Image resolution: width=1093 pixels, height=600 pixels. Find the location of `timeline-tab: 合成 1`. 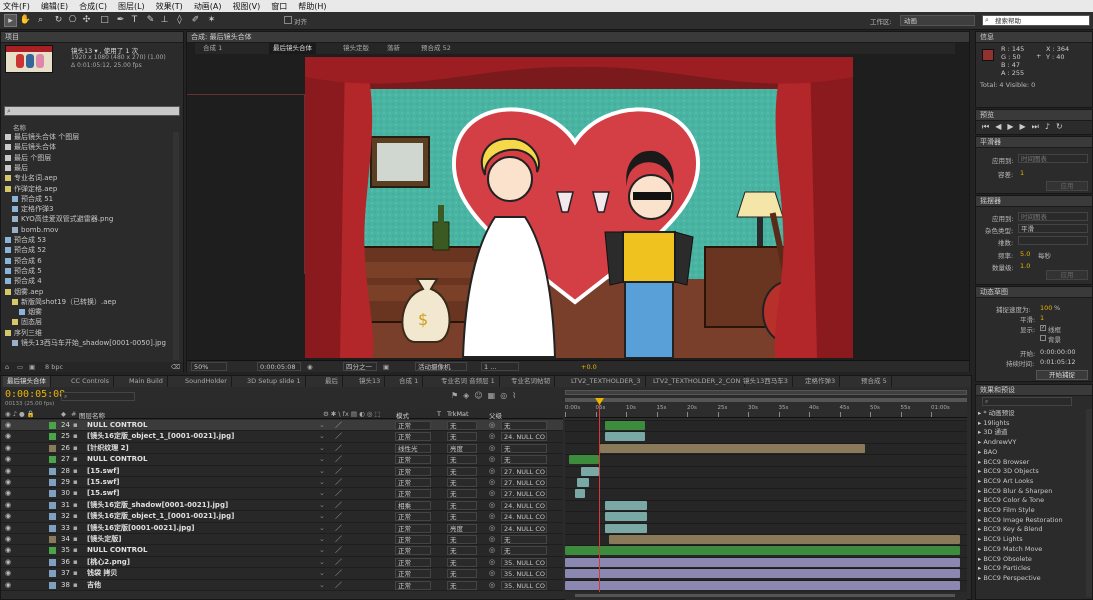

timeline-tab: 合成 1 is located at coordinates (409, 381).